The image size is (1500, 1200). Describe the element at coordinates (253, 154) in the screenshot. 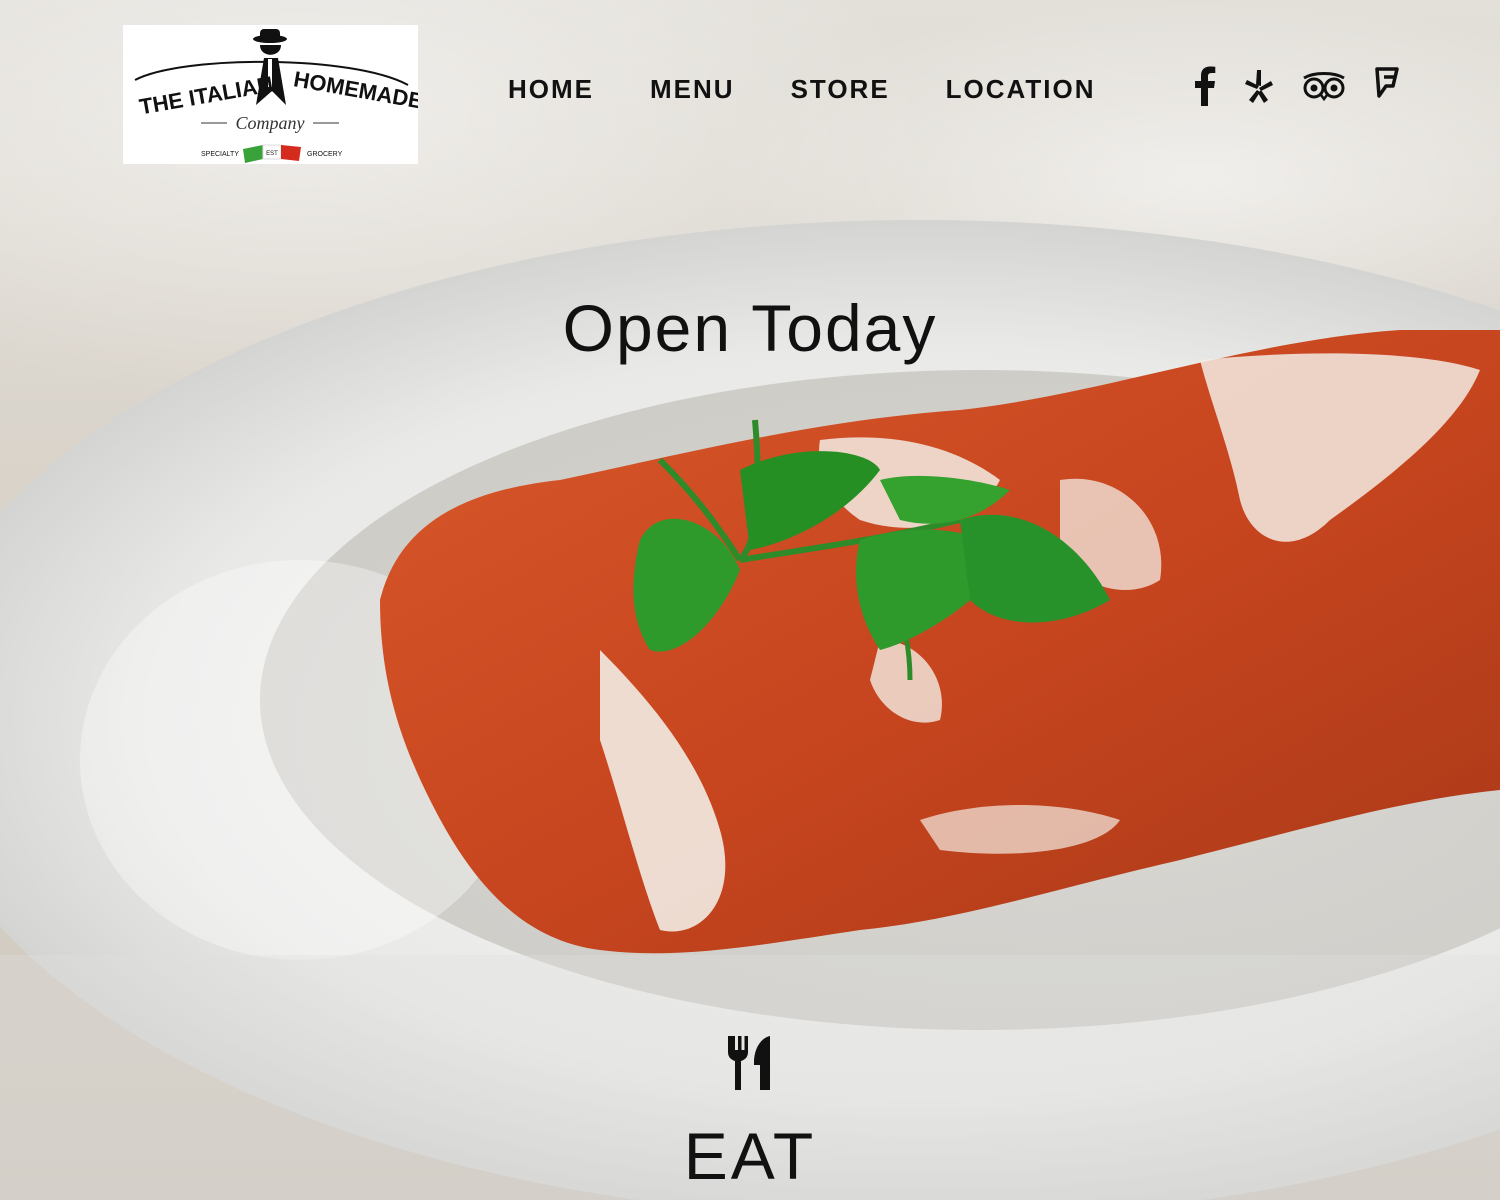

I see `italy-flag-green` at that location.